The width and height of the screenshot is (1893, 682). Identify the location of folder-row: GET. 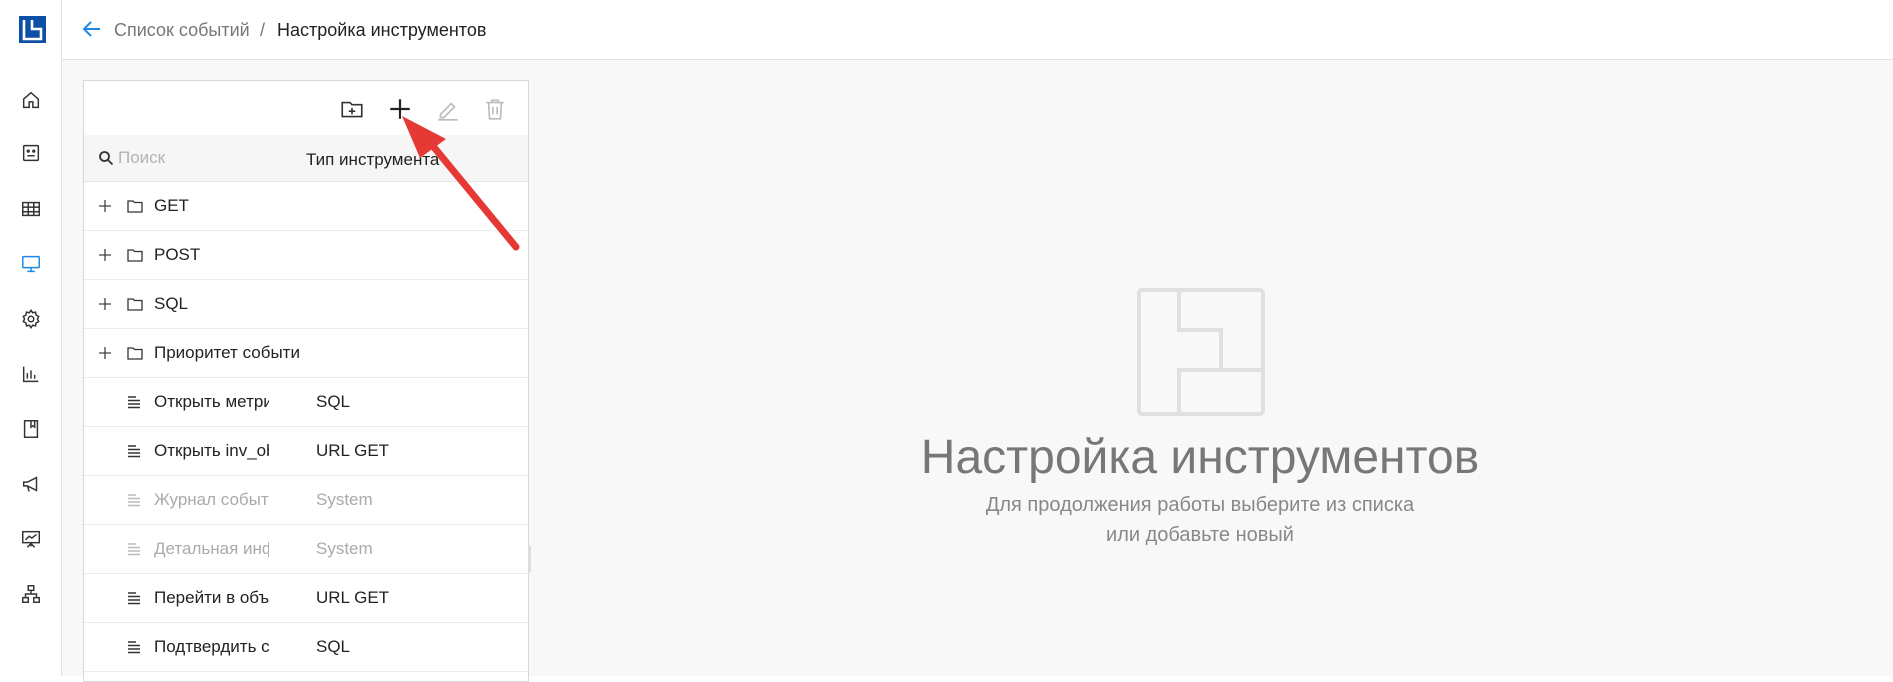
(306, 206).